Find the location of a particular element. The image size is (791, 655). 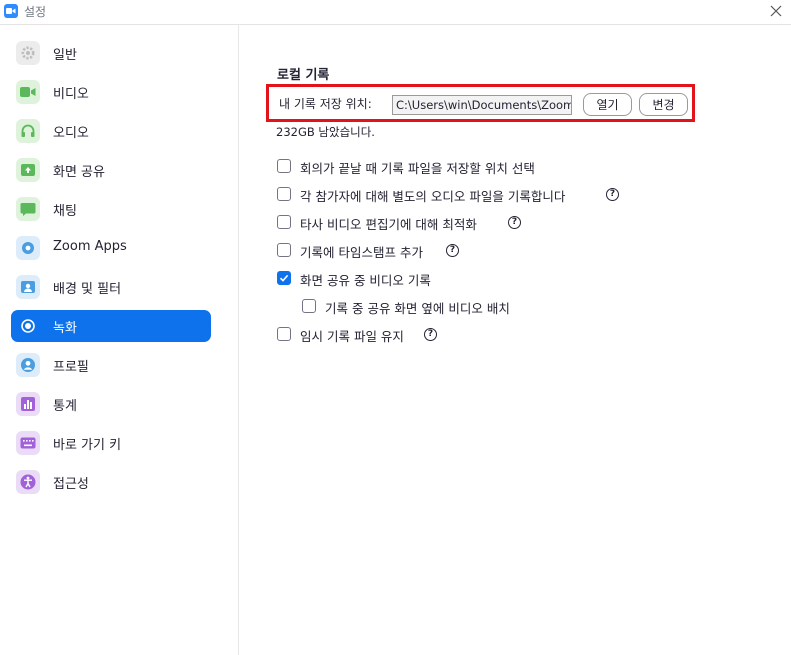

zoom-logo-icon is located at coordinates (11, 11).